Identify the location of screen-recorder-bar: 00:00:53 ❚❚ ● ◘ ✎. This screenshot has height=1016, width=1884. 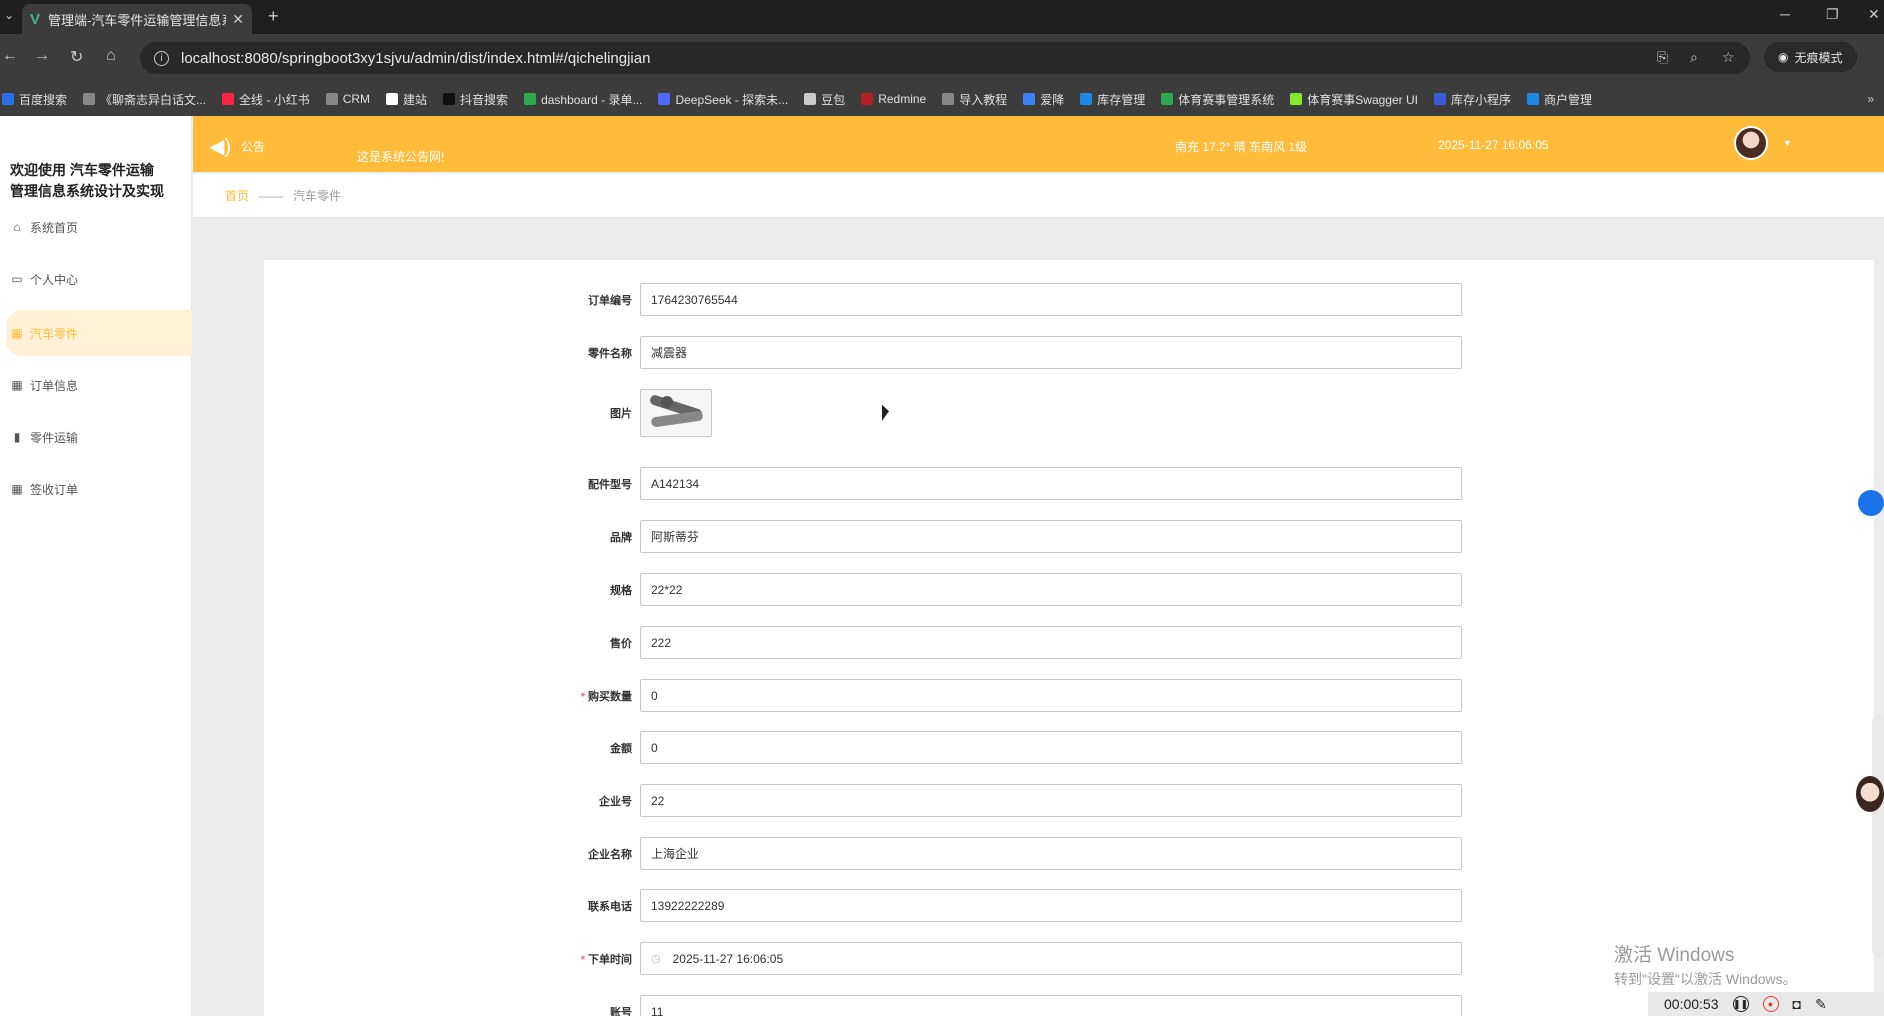
(1766, 1004).